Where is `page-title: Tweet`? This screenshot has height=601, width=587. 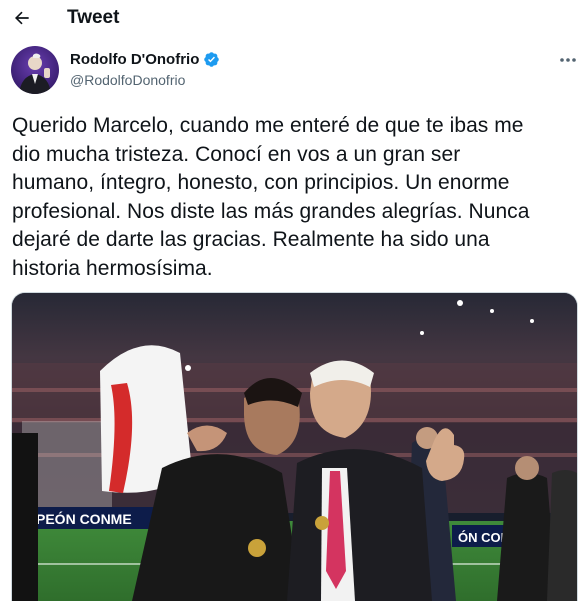
page-title: Tweet is located at coordinates (93, 17).